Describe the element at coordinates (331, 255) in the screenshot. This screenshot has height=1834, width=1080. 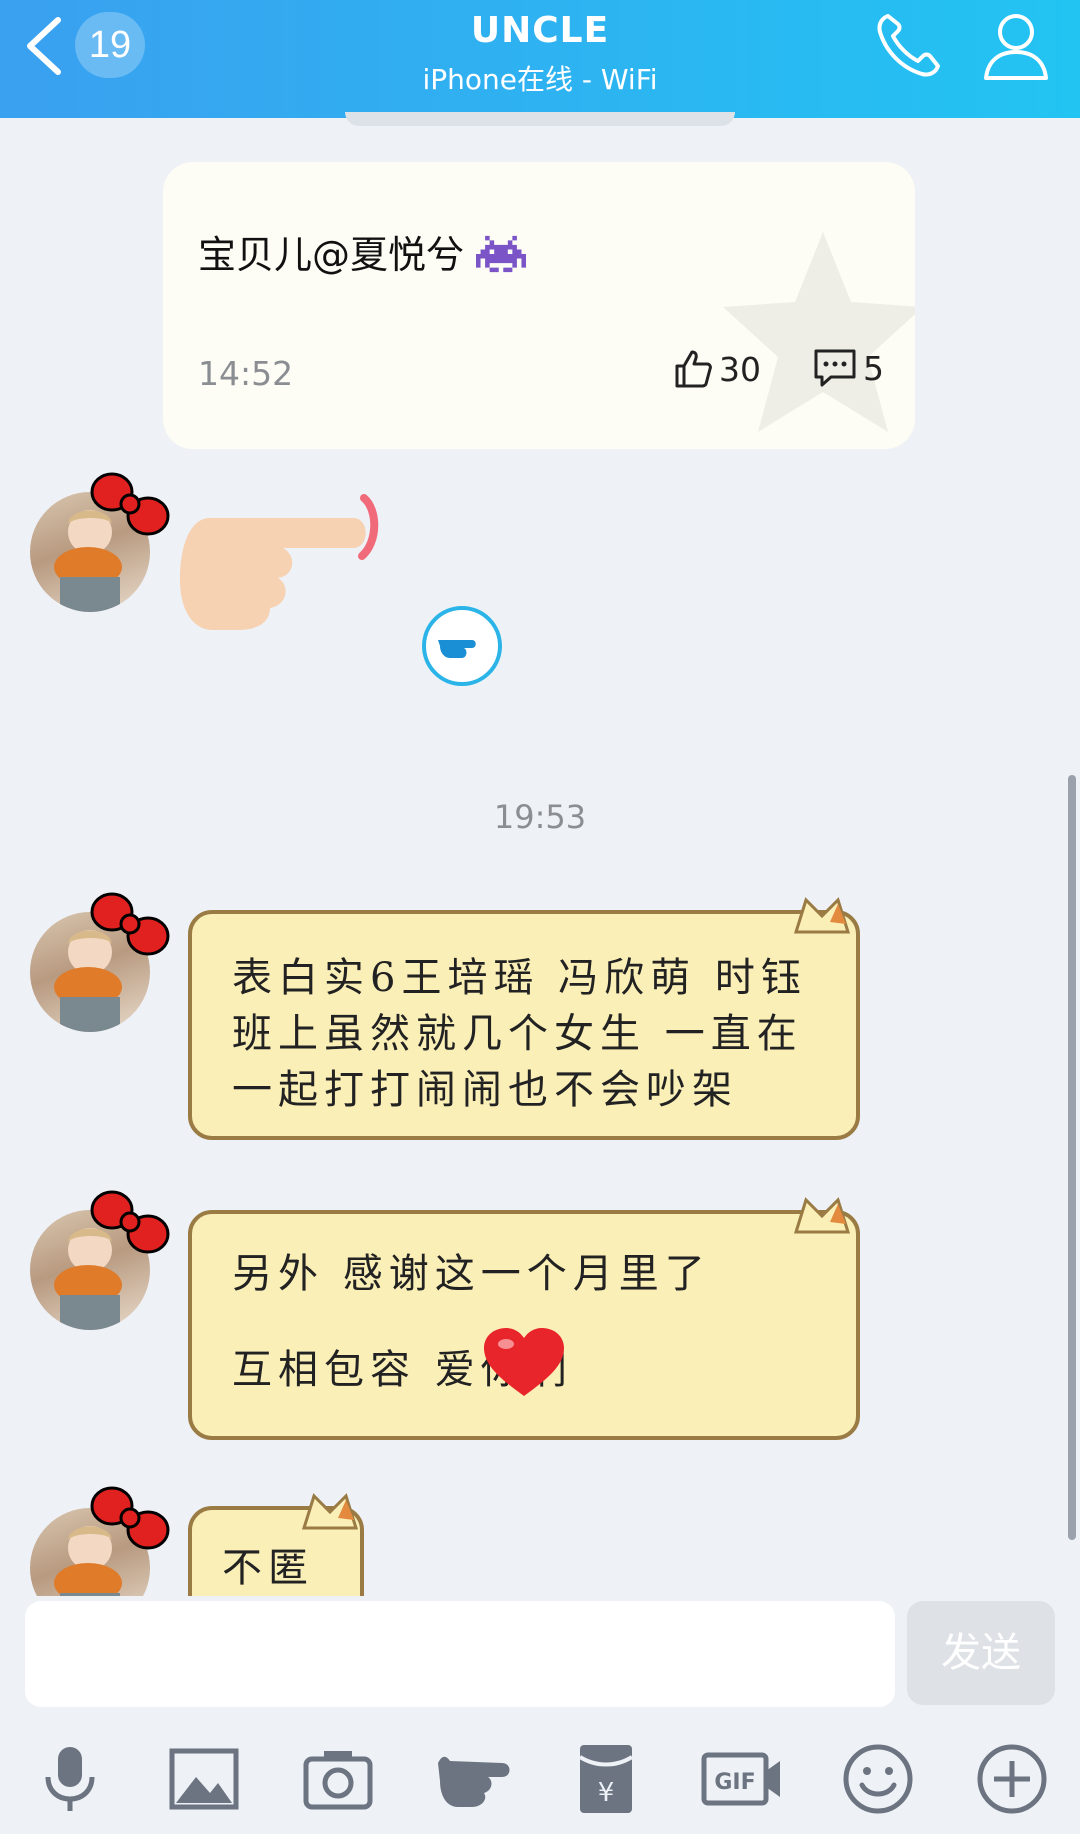
I see `post-text: 宝贝儿@夏悦兮` at that location.